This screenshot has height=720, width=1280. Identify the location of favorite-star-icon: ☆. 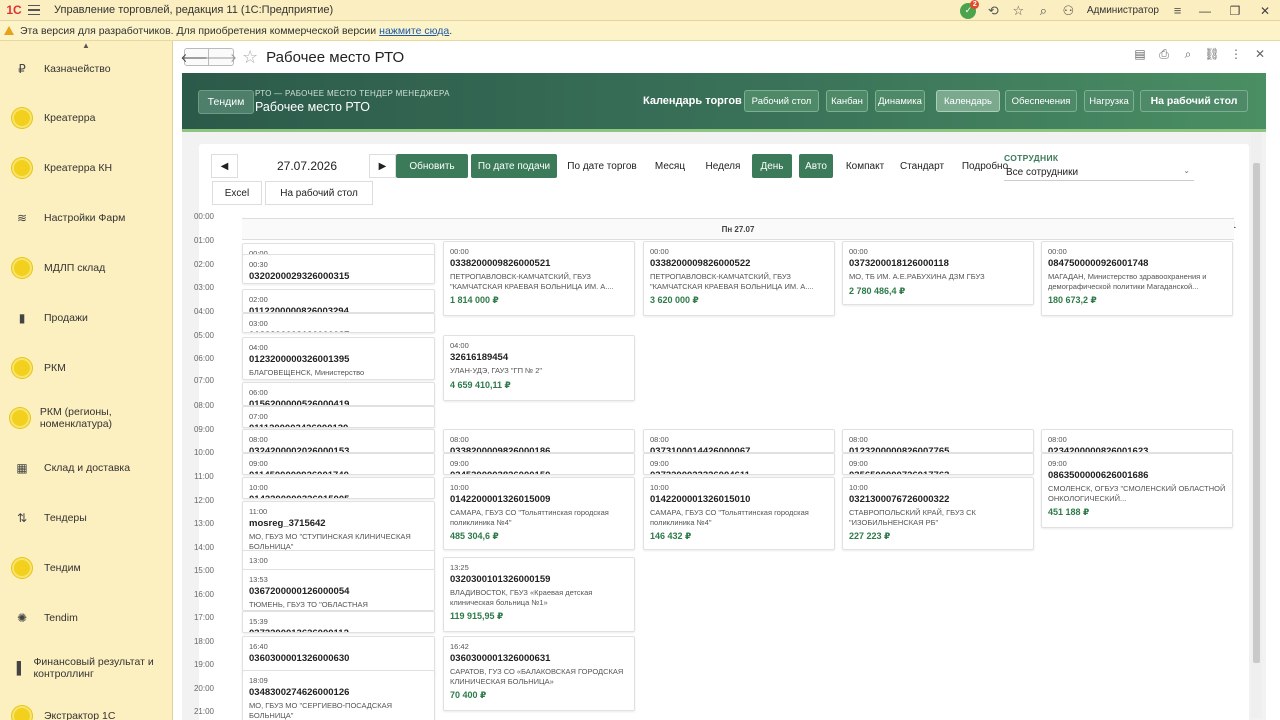
(250, 57).